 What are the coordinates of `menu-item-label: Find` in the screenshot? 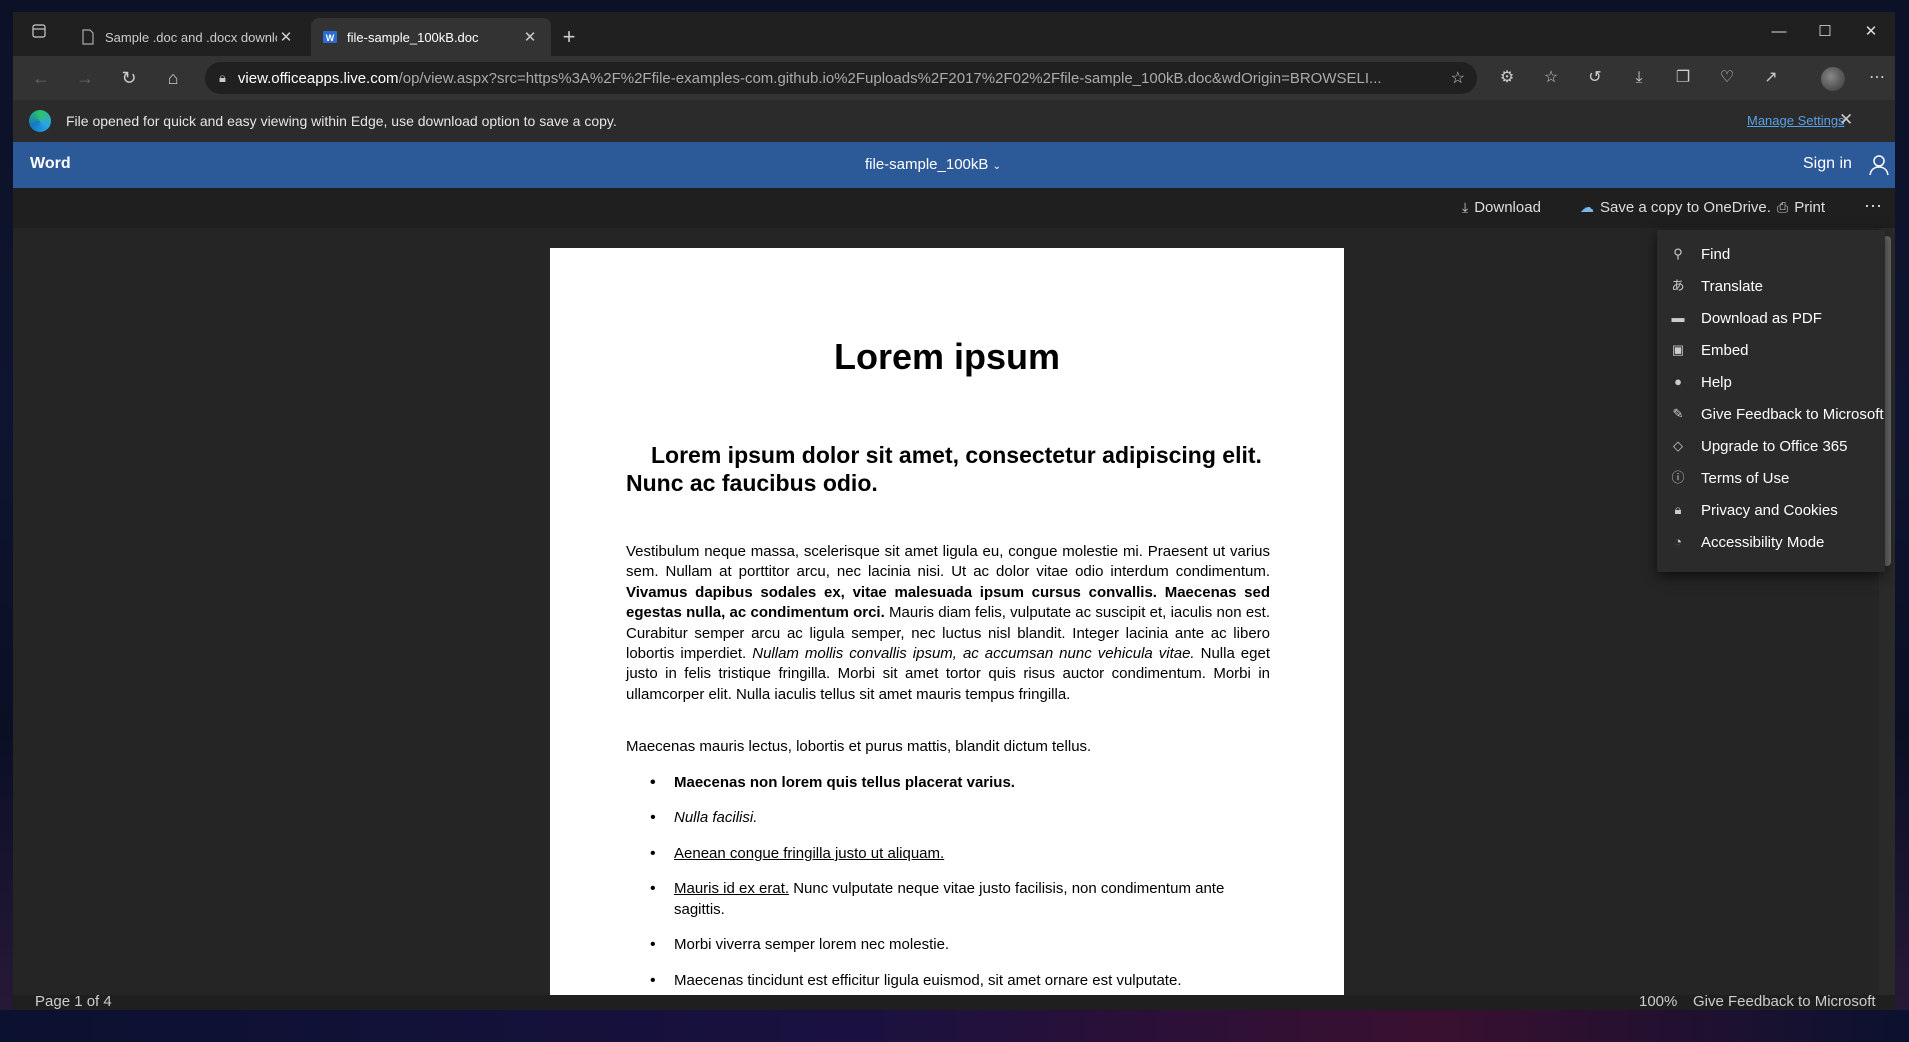 It's located at (1716, 254).